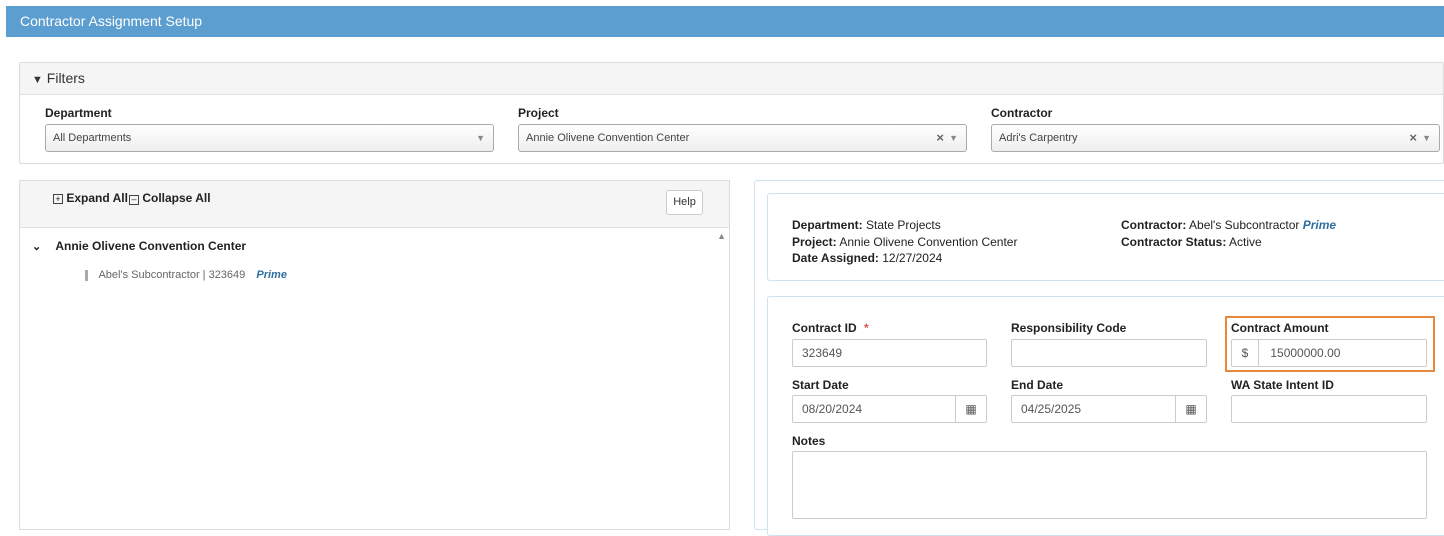 Image resolution: width=1444 pixels, height=536 pixels. What do you see at coordinates (725, 21) in the screenshot?
I see `page-header: Contractor Assignment Setup` at bounding box center [725, 21].